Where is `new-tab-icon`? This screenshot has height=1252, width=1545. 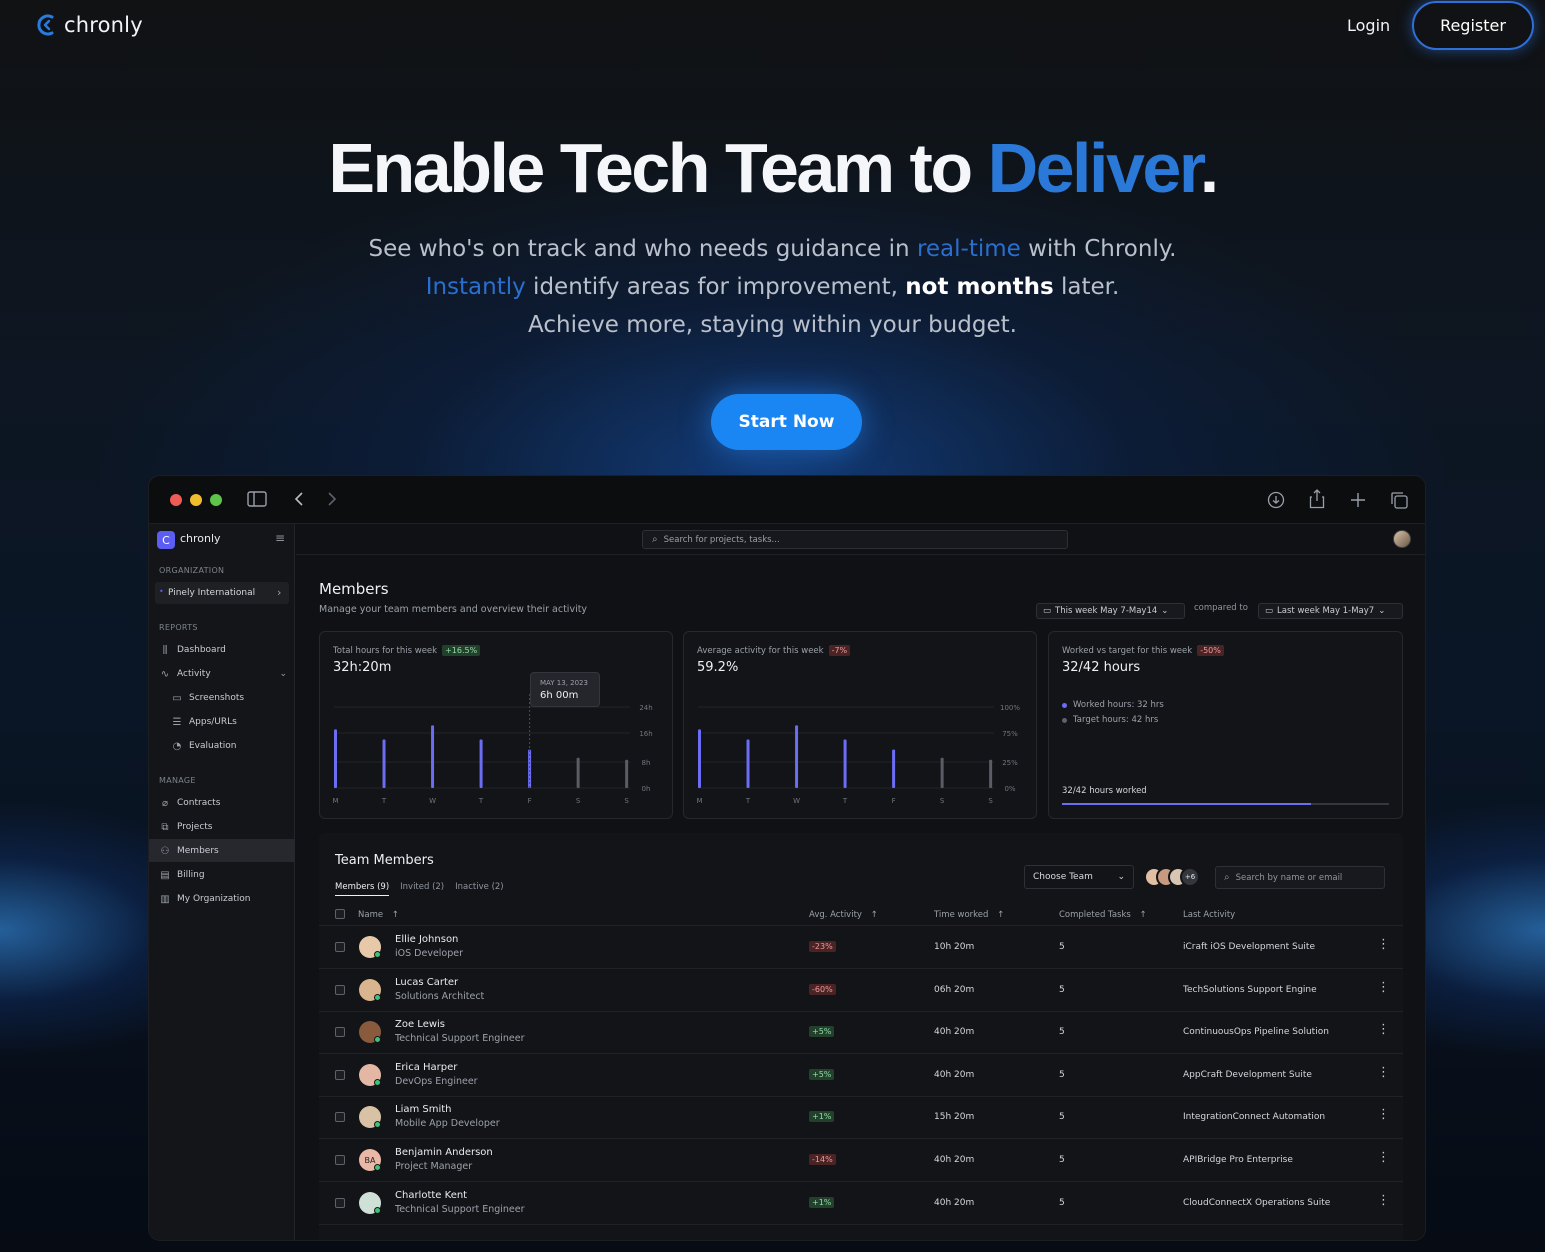
new-tab-icon is located at coordinates (1358, 500).